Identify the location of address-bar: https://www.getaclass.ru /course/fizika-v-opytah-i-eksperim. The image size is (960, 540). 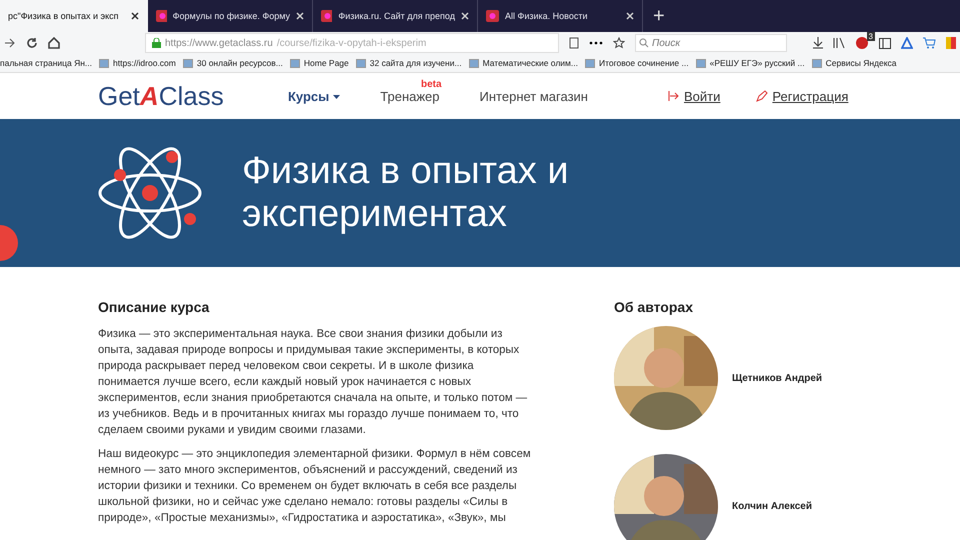
(352, 43).